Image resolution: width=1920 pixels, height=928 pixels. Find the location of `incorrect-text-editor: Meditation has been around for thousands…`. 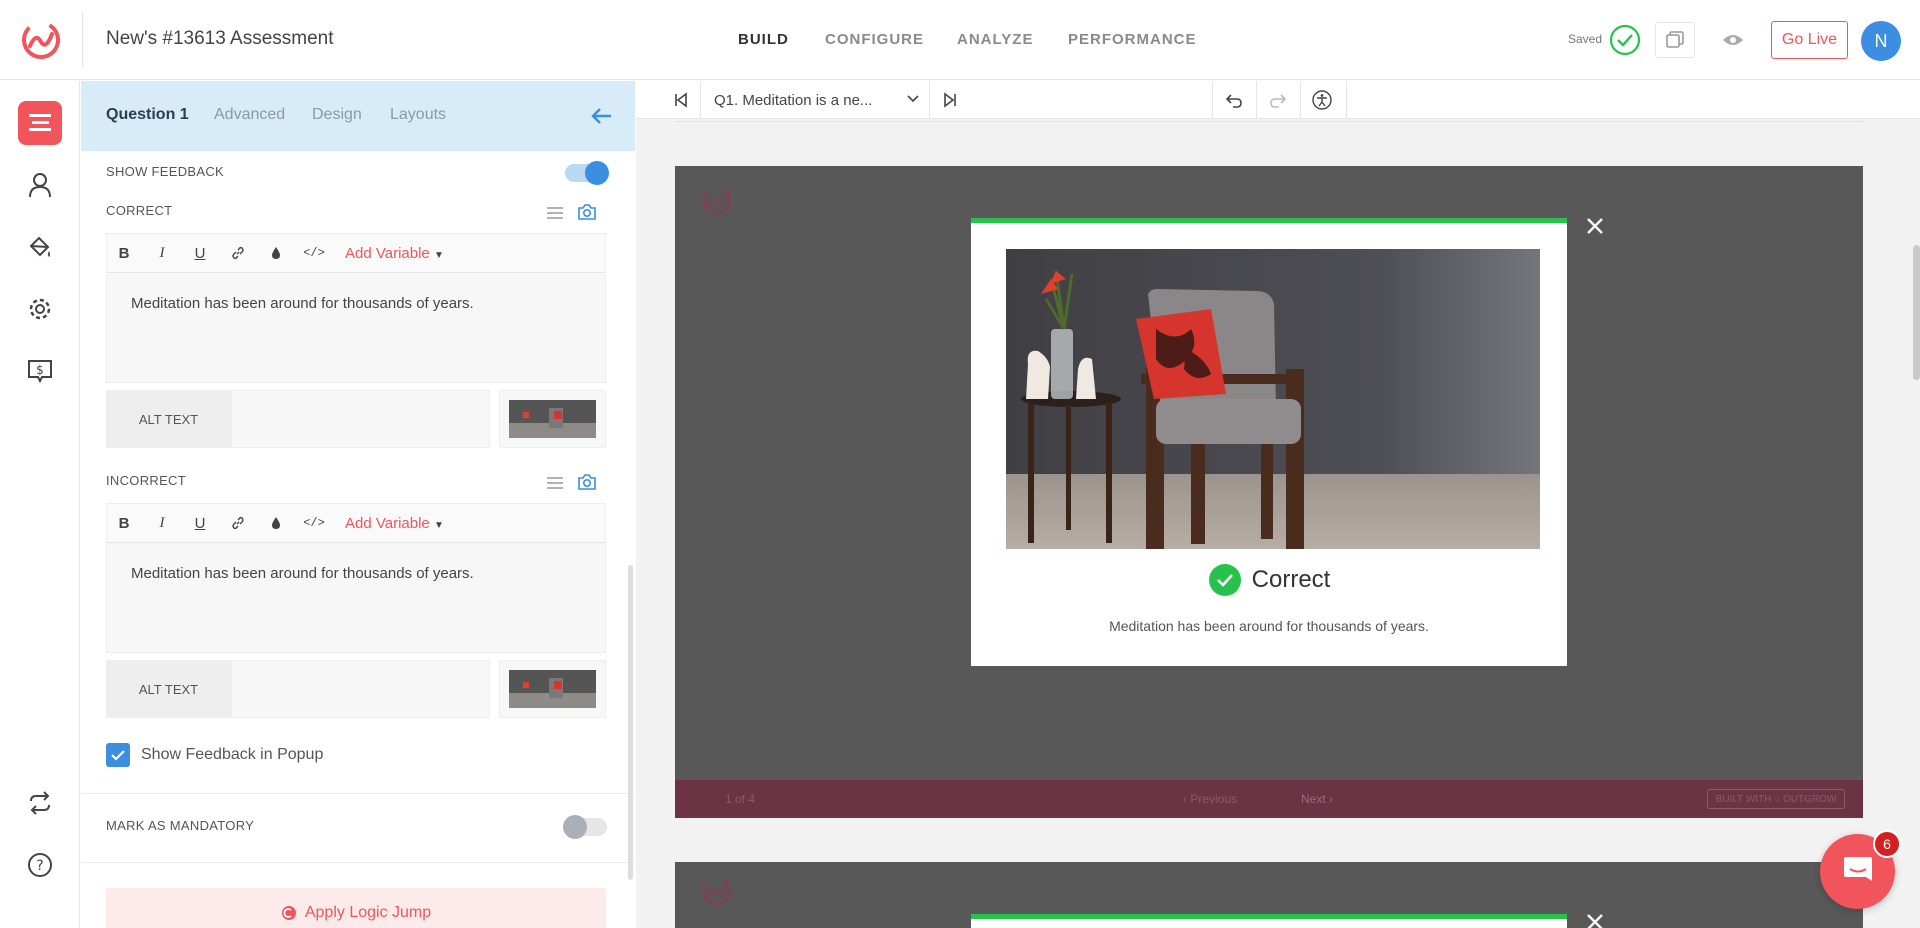

incorrect-text-editor: Meditation has been around for thousands… is located at coordinates (356, 598).